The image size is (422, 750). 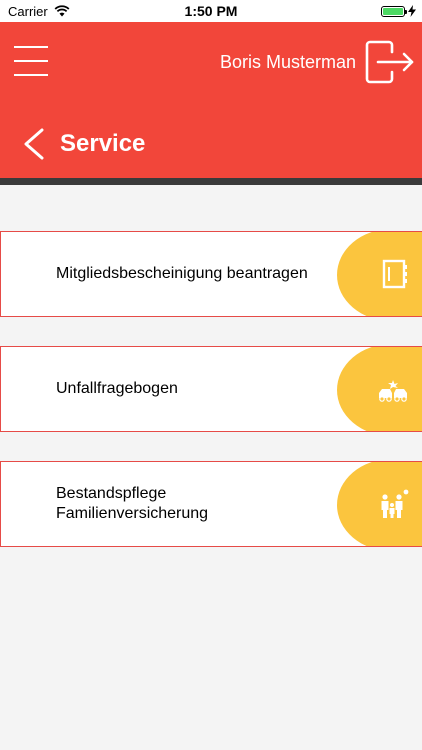 I want to click on label-line: Bestandspflege, so click(x=111, y=493).